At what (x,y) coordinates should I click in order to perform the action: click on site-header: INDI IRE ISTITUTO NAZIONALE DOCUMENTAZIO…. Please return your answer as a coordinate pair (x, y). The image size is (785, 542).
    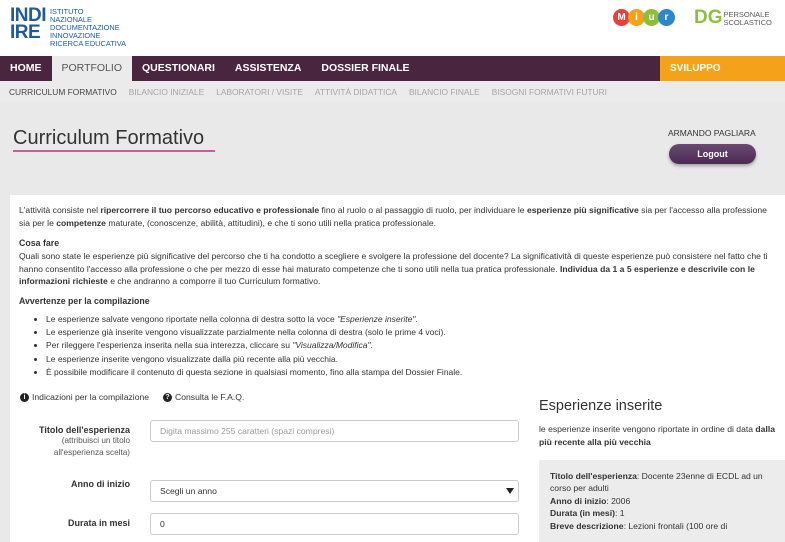
    Looking at the image, I should click on (392, 28).